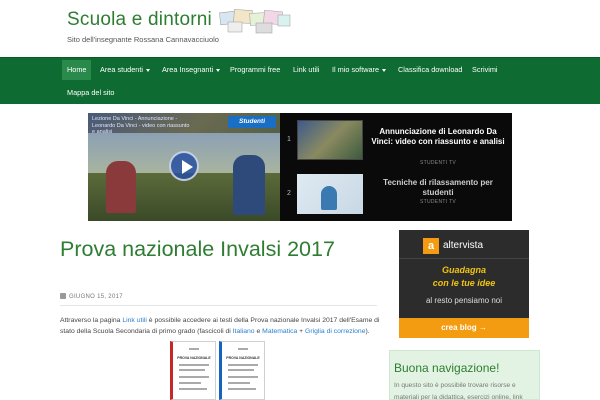  I want to click on post-title: Prova nazionale Invalsi 2017, so click(220, 249).